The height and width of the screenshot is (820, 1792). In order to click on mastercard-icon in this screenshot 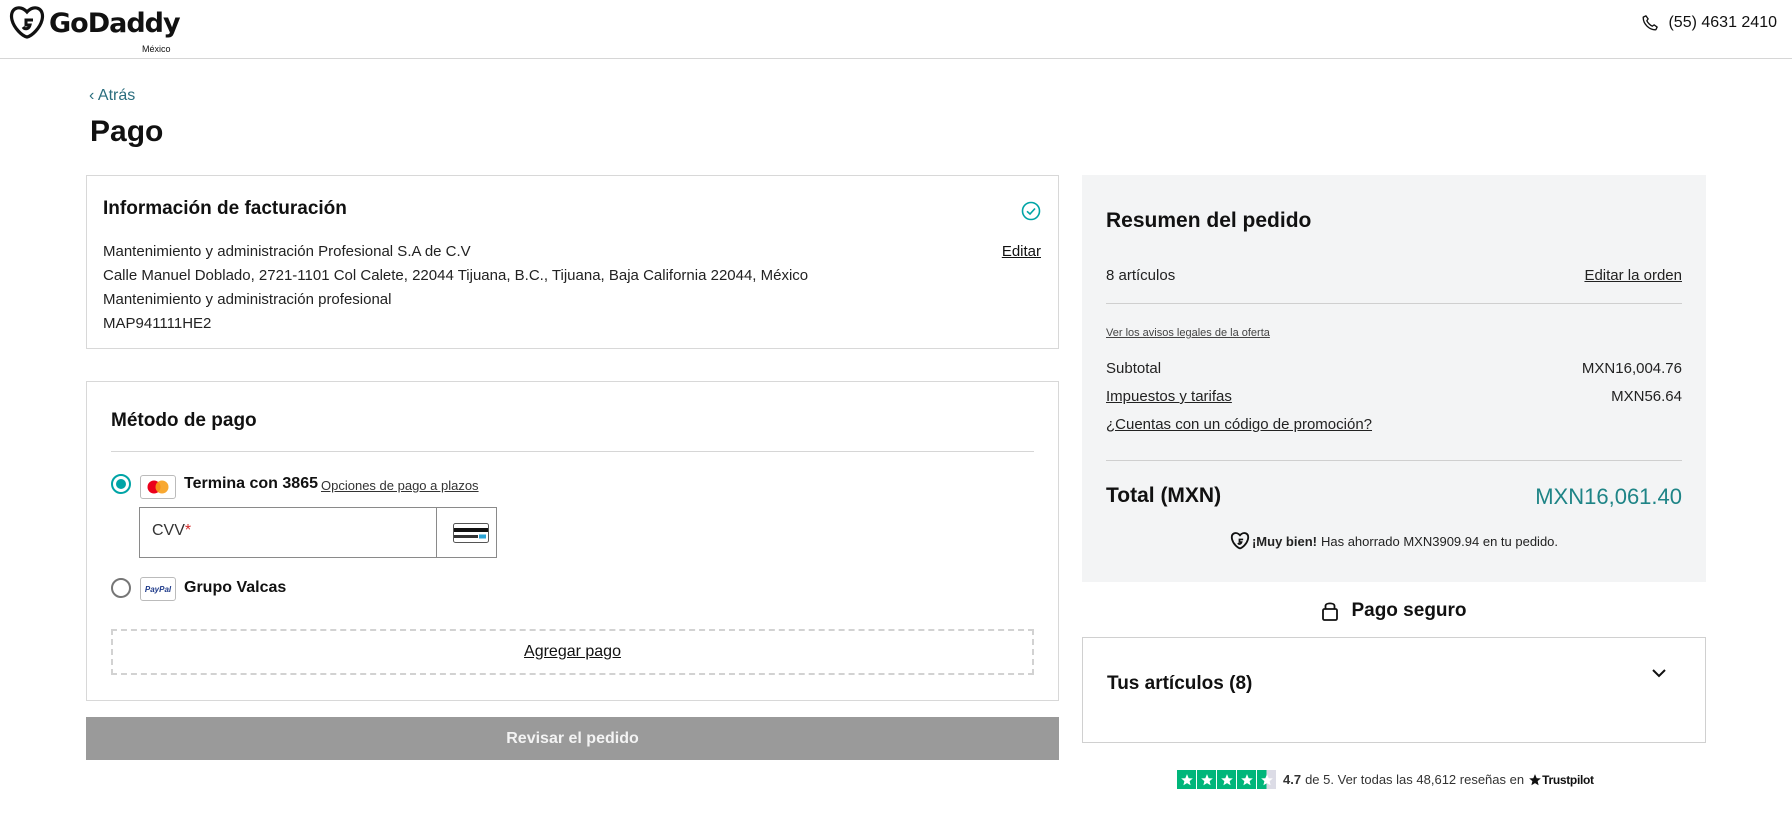, I will do `click(158, 487)`.